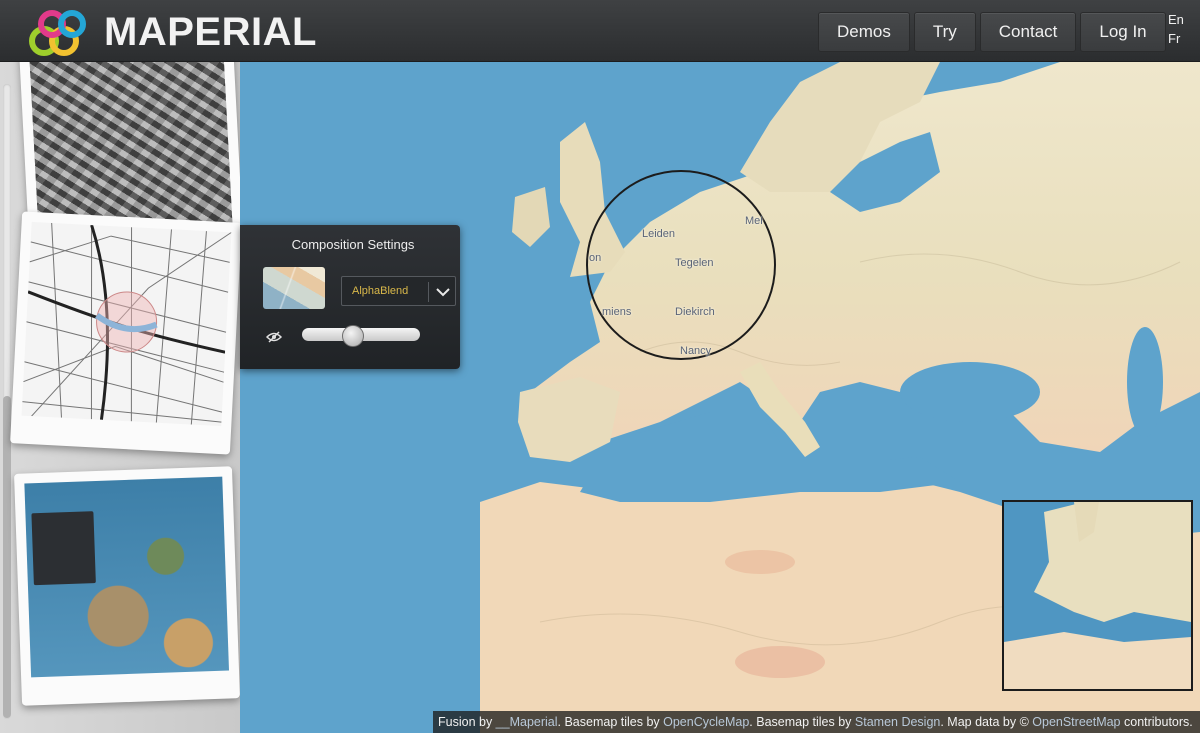 The image size is (1200, 733). What do you see at coordinates (595, 258) in the screenshot?
I see `place-label: on` at bounding box center [595, 258].